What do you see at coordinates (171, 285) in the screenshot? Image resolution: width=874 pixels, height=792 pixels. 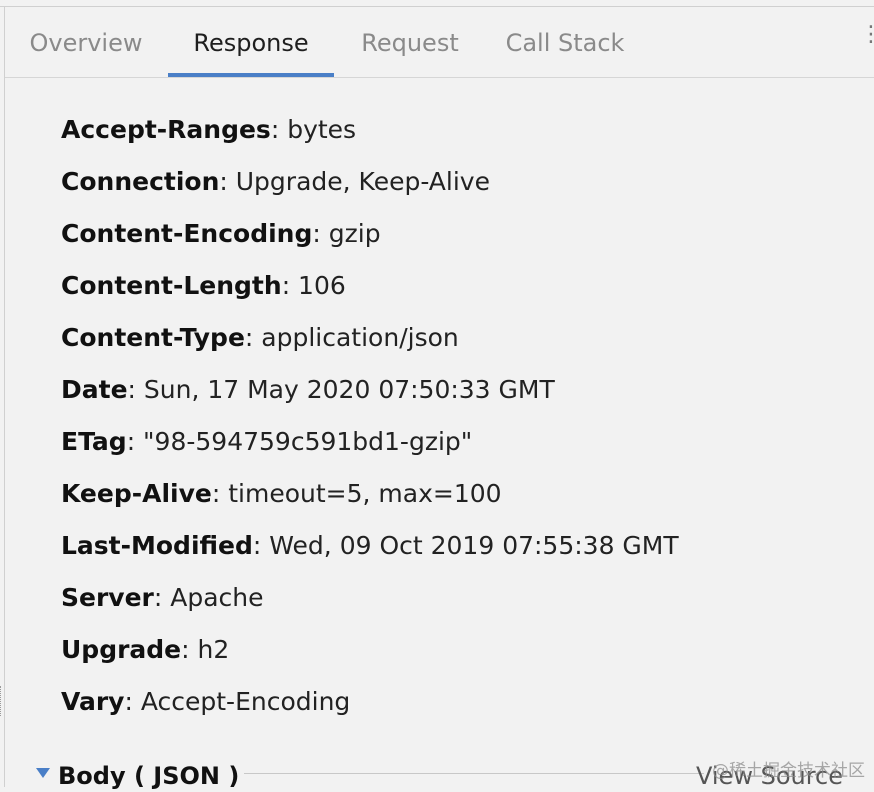 I see `header-name: Content-Length` at bounding box center [171, 285].